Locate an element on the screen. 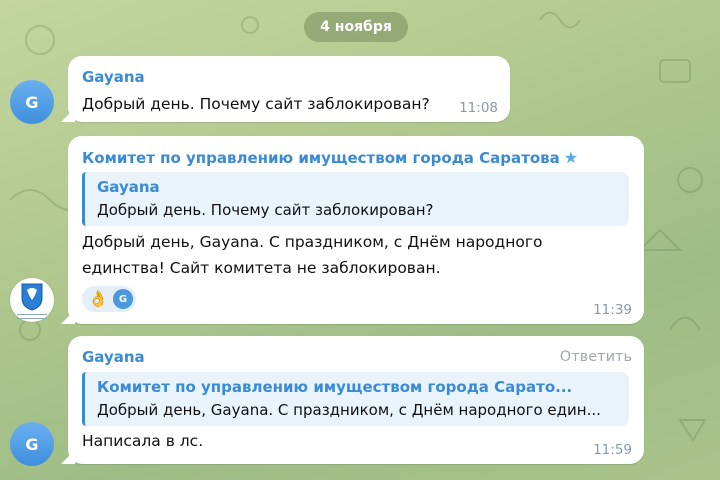 This screenshot has height=480, width=720. message-time: 11:08 is located at coordinates (478, 108).